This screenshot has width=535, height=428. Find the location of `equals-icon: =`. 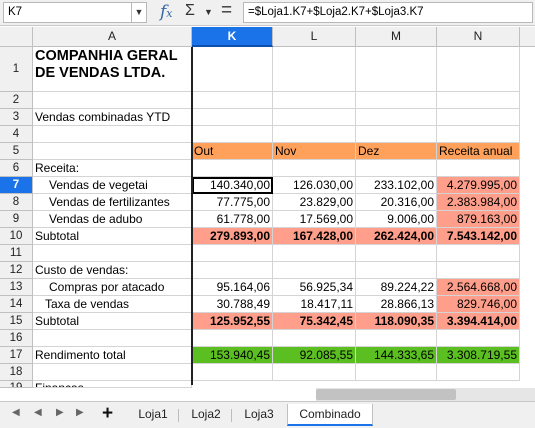

equals-icon: = is located at coordinates (226, 11).